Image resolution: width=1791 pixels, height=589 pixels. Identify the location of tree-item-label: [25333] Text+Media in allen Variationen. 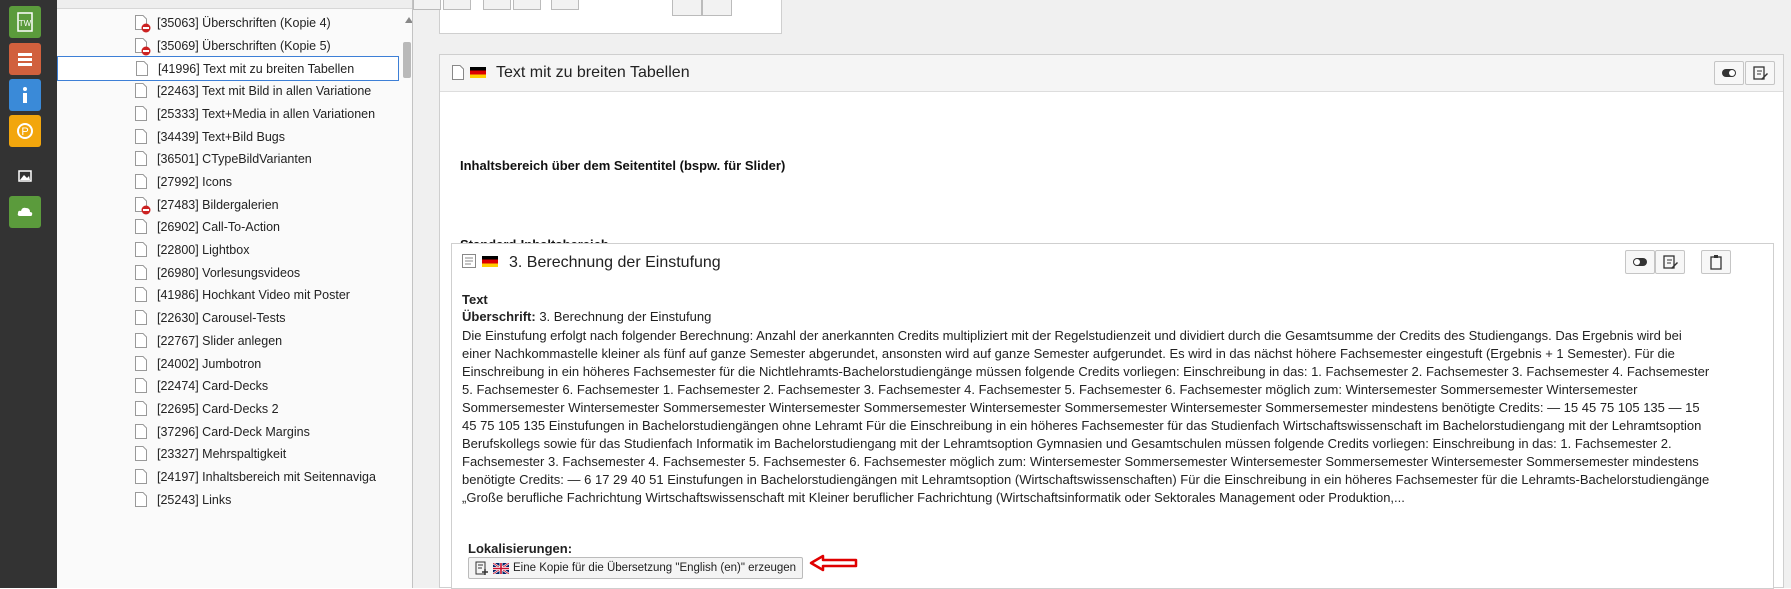
(266, 113).